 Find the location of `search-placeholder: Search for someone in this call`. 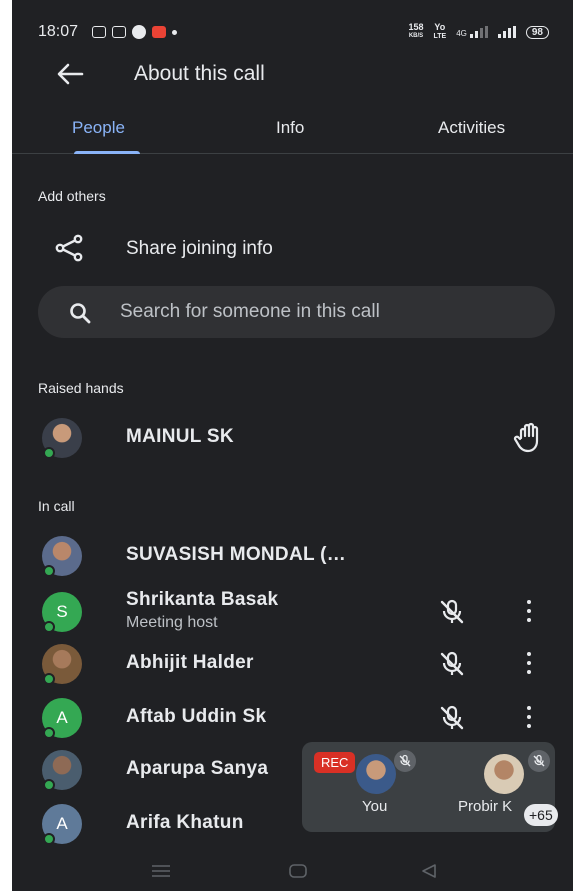

search-placeholder: Search for someone in this call is located at coordinates (250, 311).